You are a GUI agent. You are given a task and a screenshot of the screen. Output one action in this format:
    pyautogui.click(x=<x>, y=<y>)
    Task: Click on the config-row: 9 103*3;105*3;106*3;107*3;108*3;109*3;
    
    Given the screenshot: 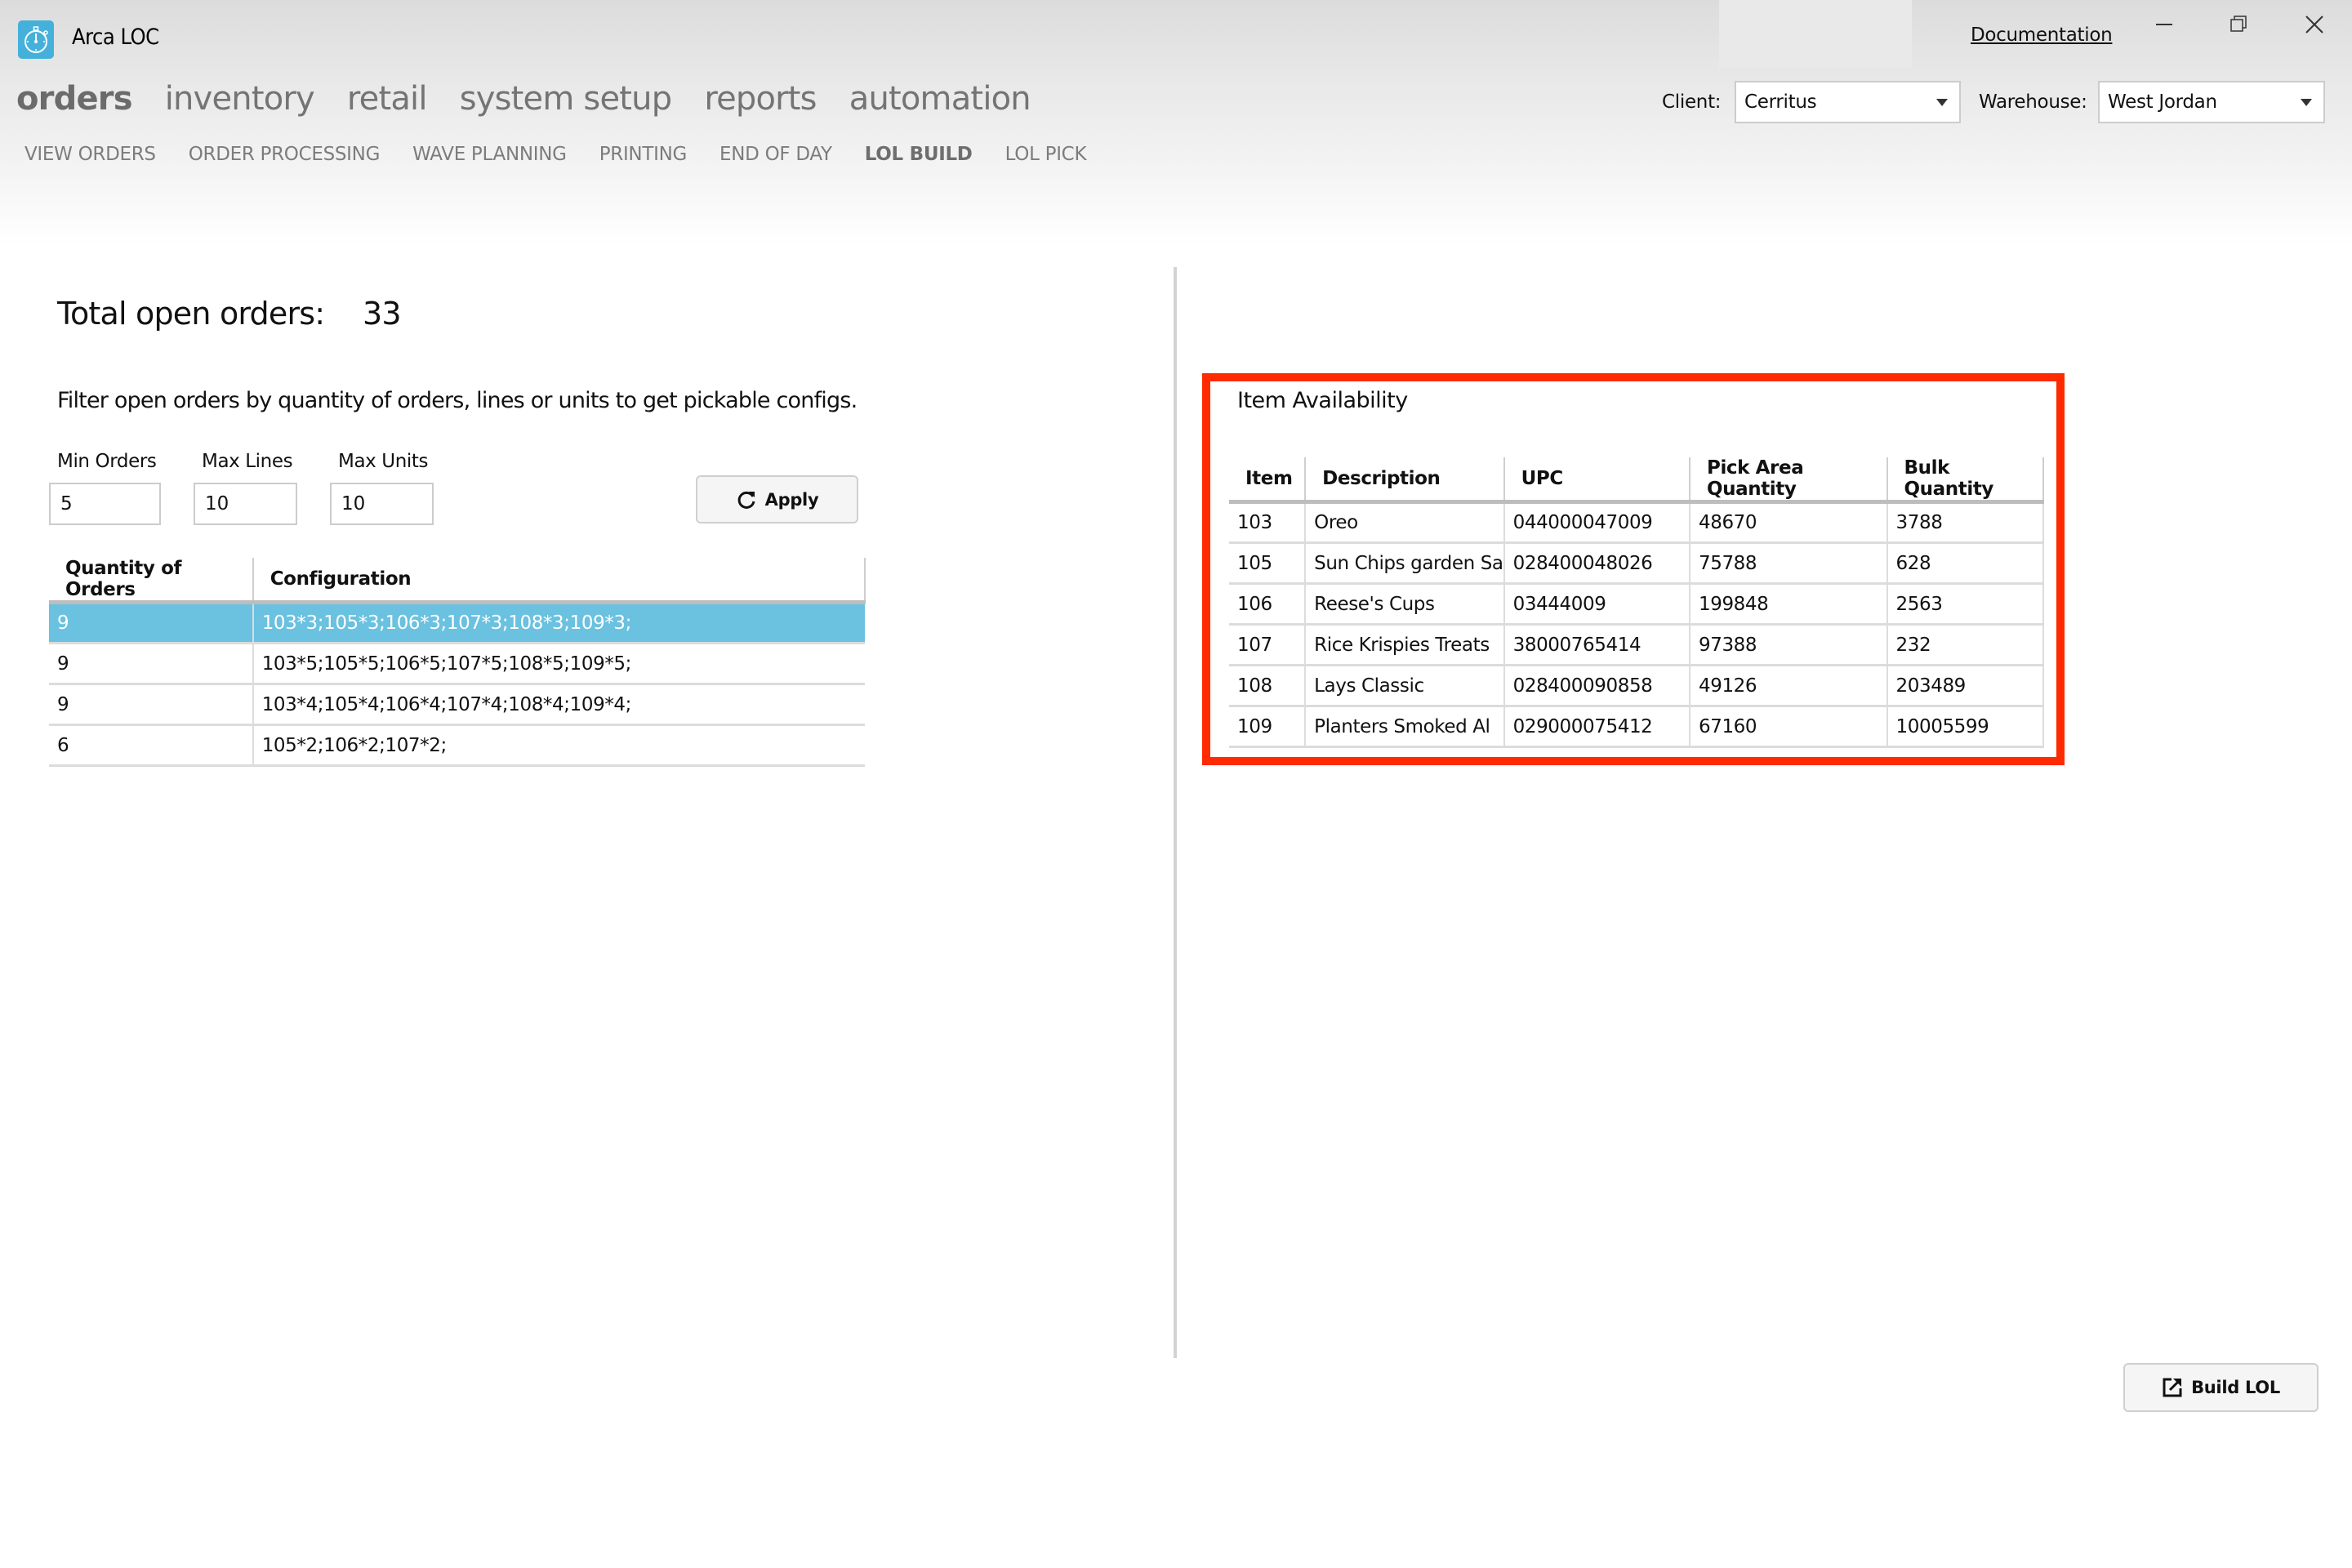 What is the action you would take?
    pyautogui.click(x=457, y=623)
    